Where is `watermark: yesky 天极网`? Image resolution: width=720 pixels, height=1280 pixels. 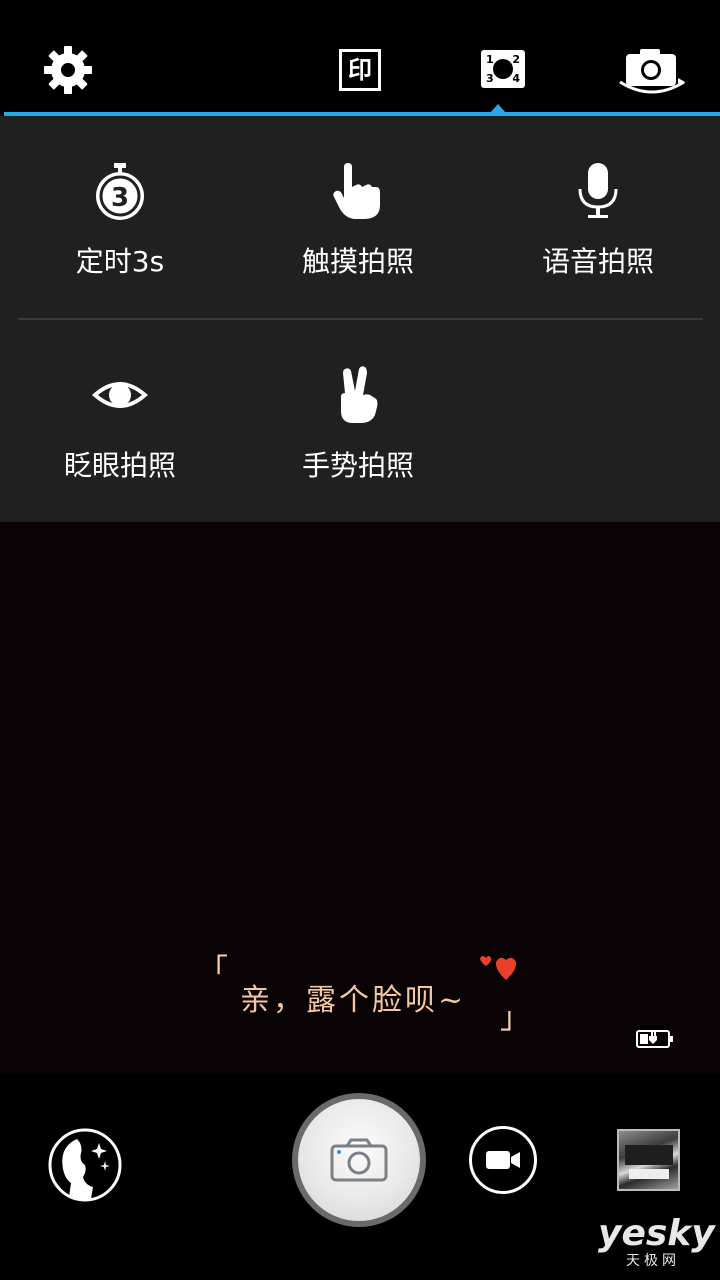
watermark: yesky 天极网 is located at coordinates (656, 1241).